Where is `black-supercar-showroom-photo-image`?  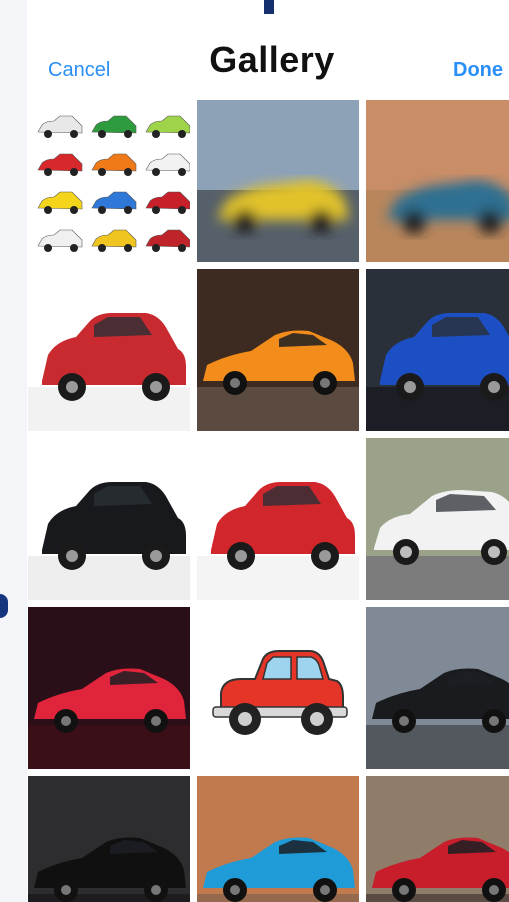
black-supercar-showroom-photo-image is located at coordinates (109, 839).